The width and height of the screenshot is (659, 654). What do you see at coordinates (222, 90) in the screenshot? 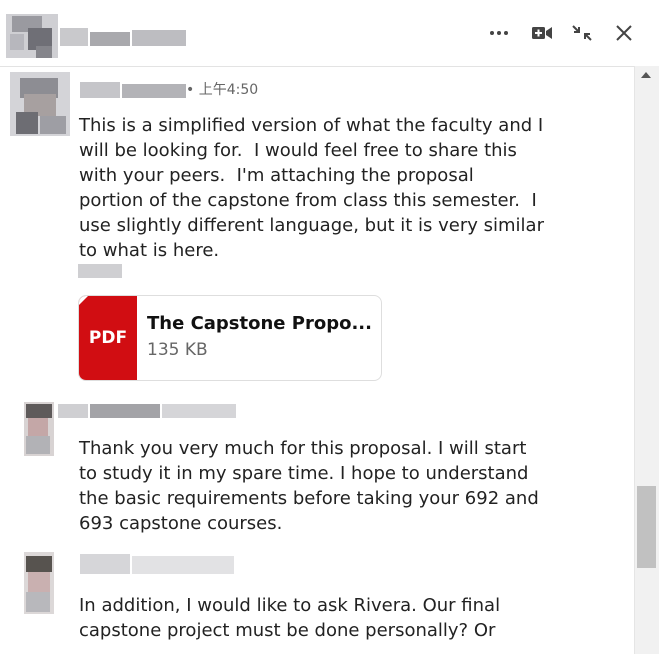
I see `message-timestamp: • 上午4:50` at bounding box center [222, 90].